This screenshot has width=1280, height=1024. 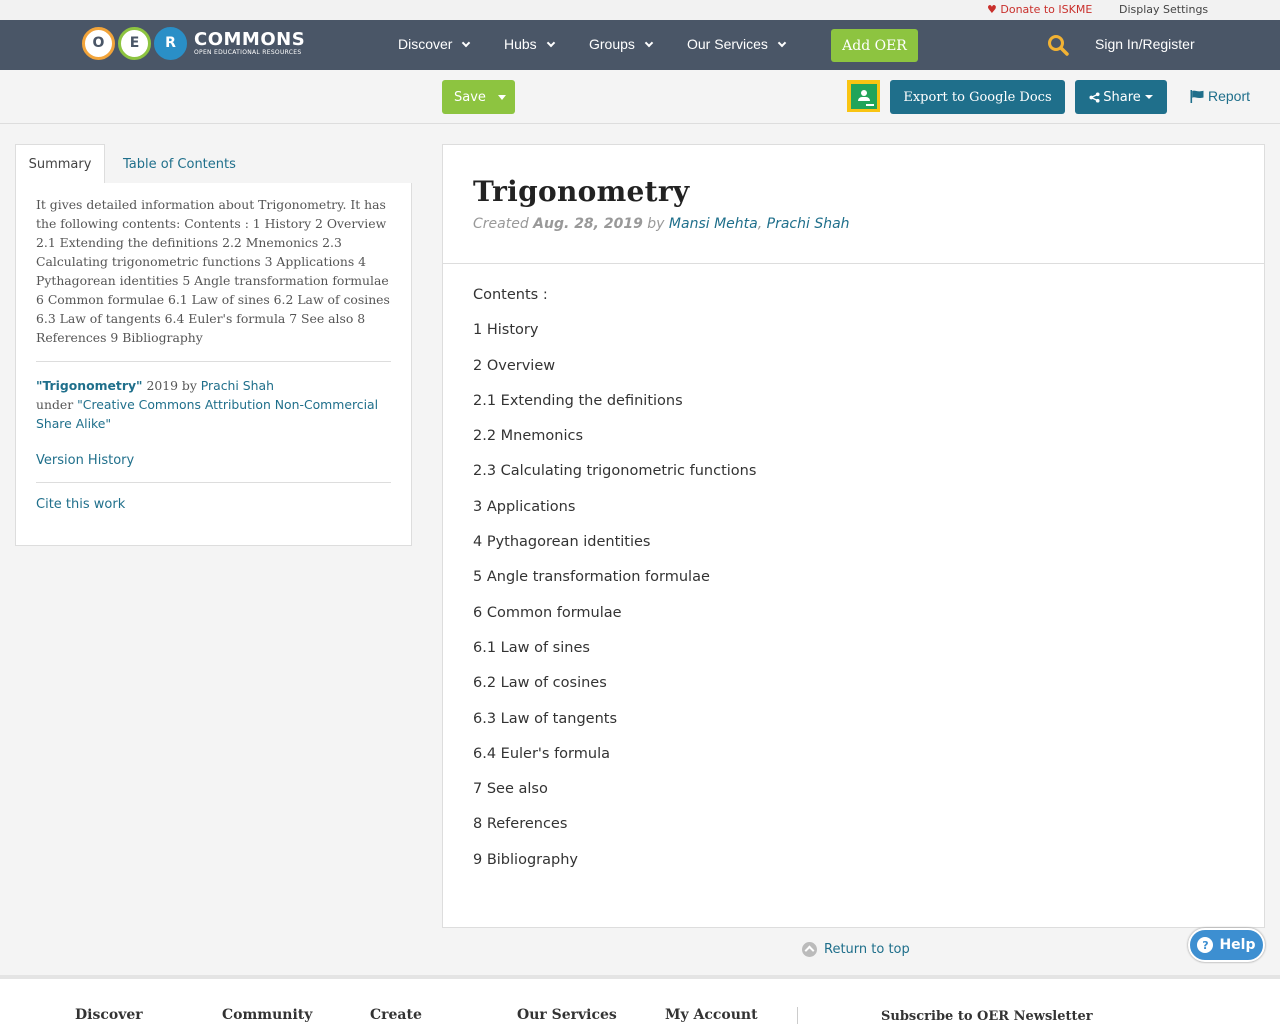 What do you see at coordinates (856, 949) in the screenshot?
I see `return-to-top-link: Return to top` at bounding box center [856, 949].